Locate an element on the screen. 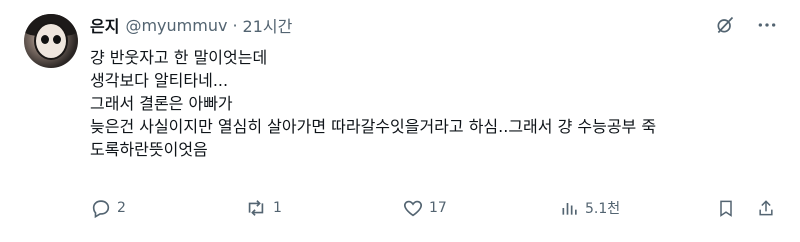 The width and height of the screenshot is (800, 242). reply-button: 2 is located at coordinates (108, 208).